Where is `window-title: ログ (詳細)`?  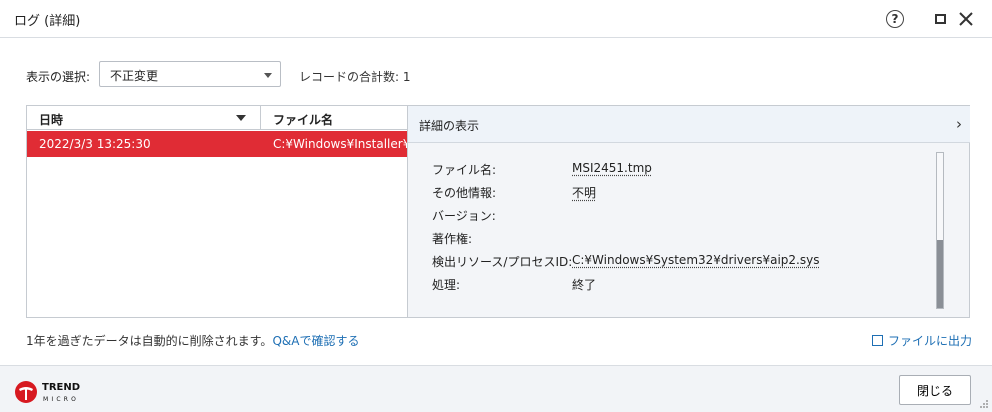
window-title: ログ (詳細) is located at coordinates (47, 21).